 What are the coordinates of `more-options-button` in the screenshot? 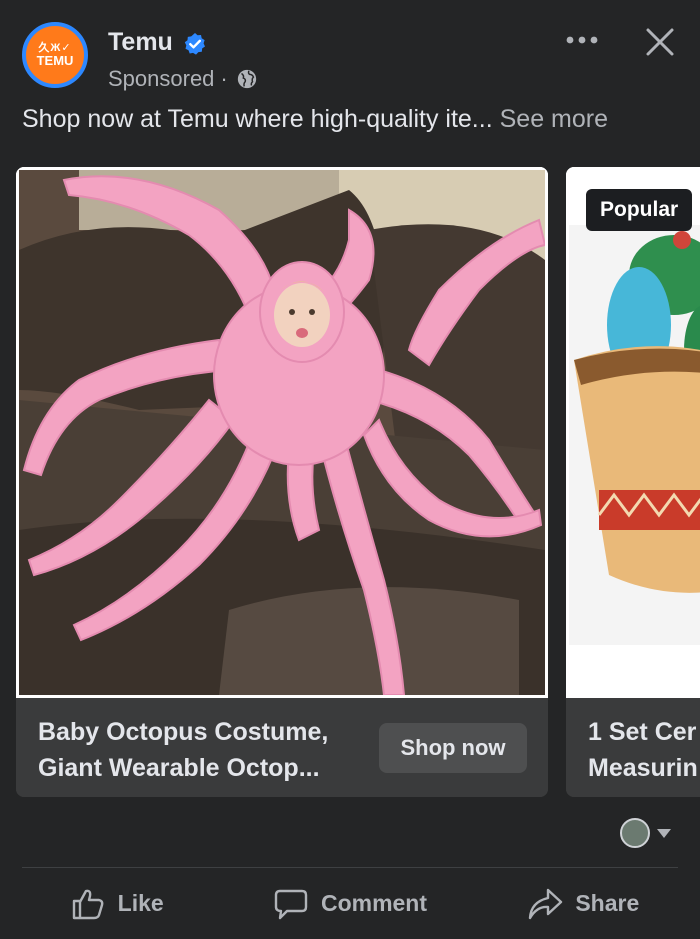 It's located at (582, 40).